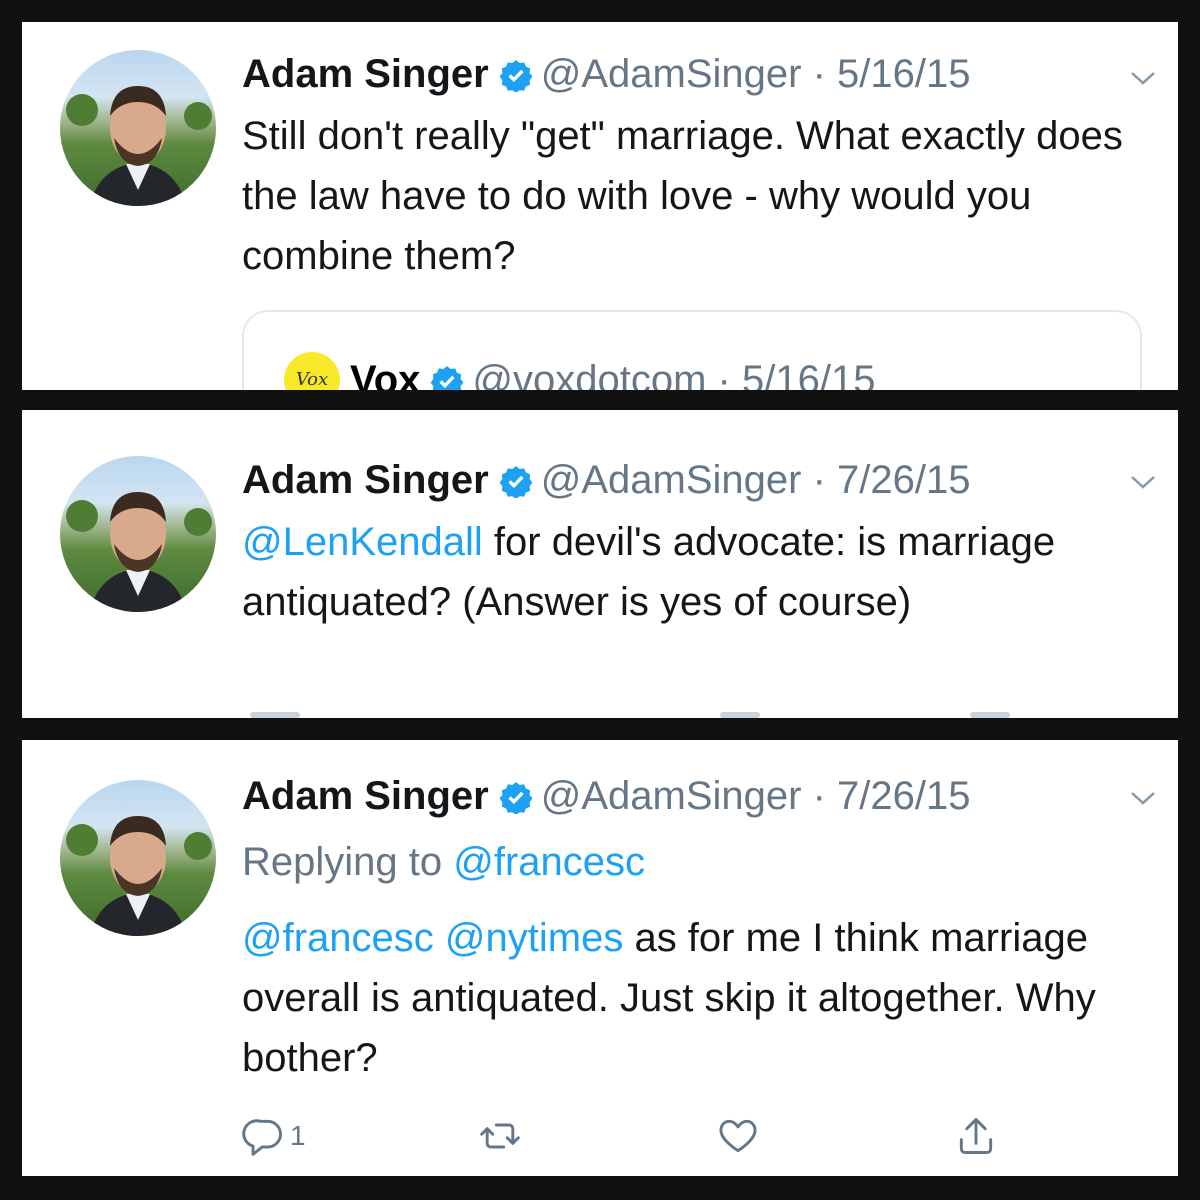 The image size is (1200, 1200). I want to click on quoted-tweet: Vox Vox @voxdotcom · 5/16/15, so click(692, 350).